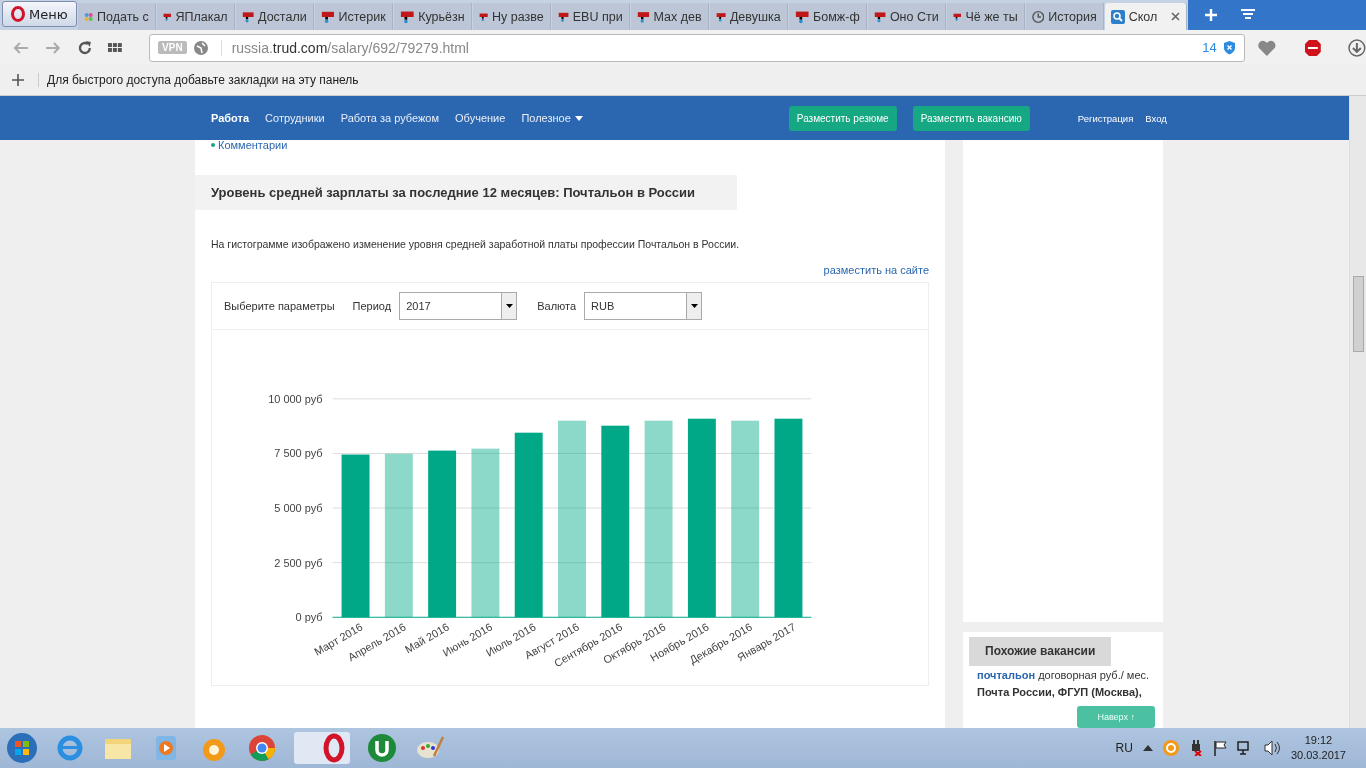 Image resolution: width=1366 pixels, height=768 pixels. I want to click on tab-title: Курьёзн, so click(441, 16).